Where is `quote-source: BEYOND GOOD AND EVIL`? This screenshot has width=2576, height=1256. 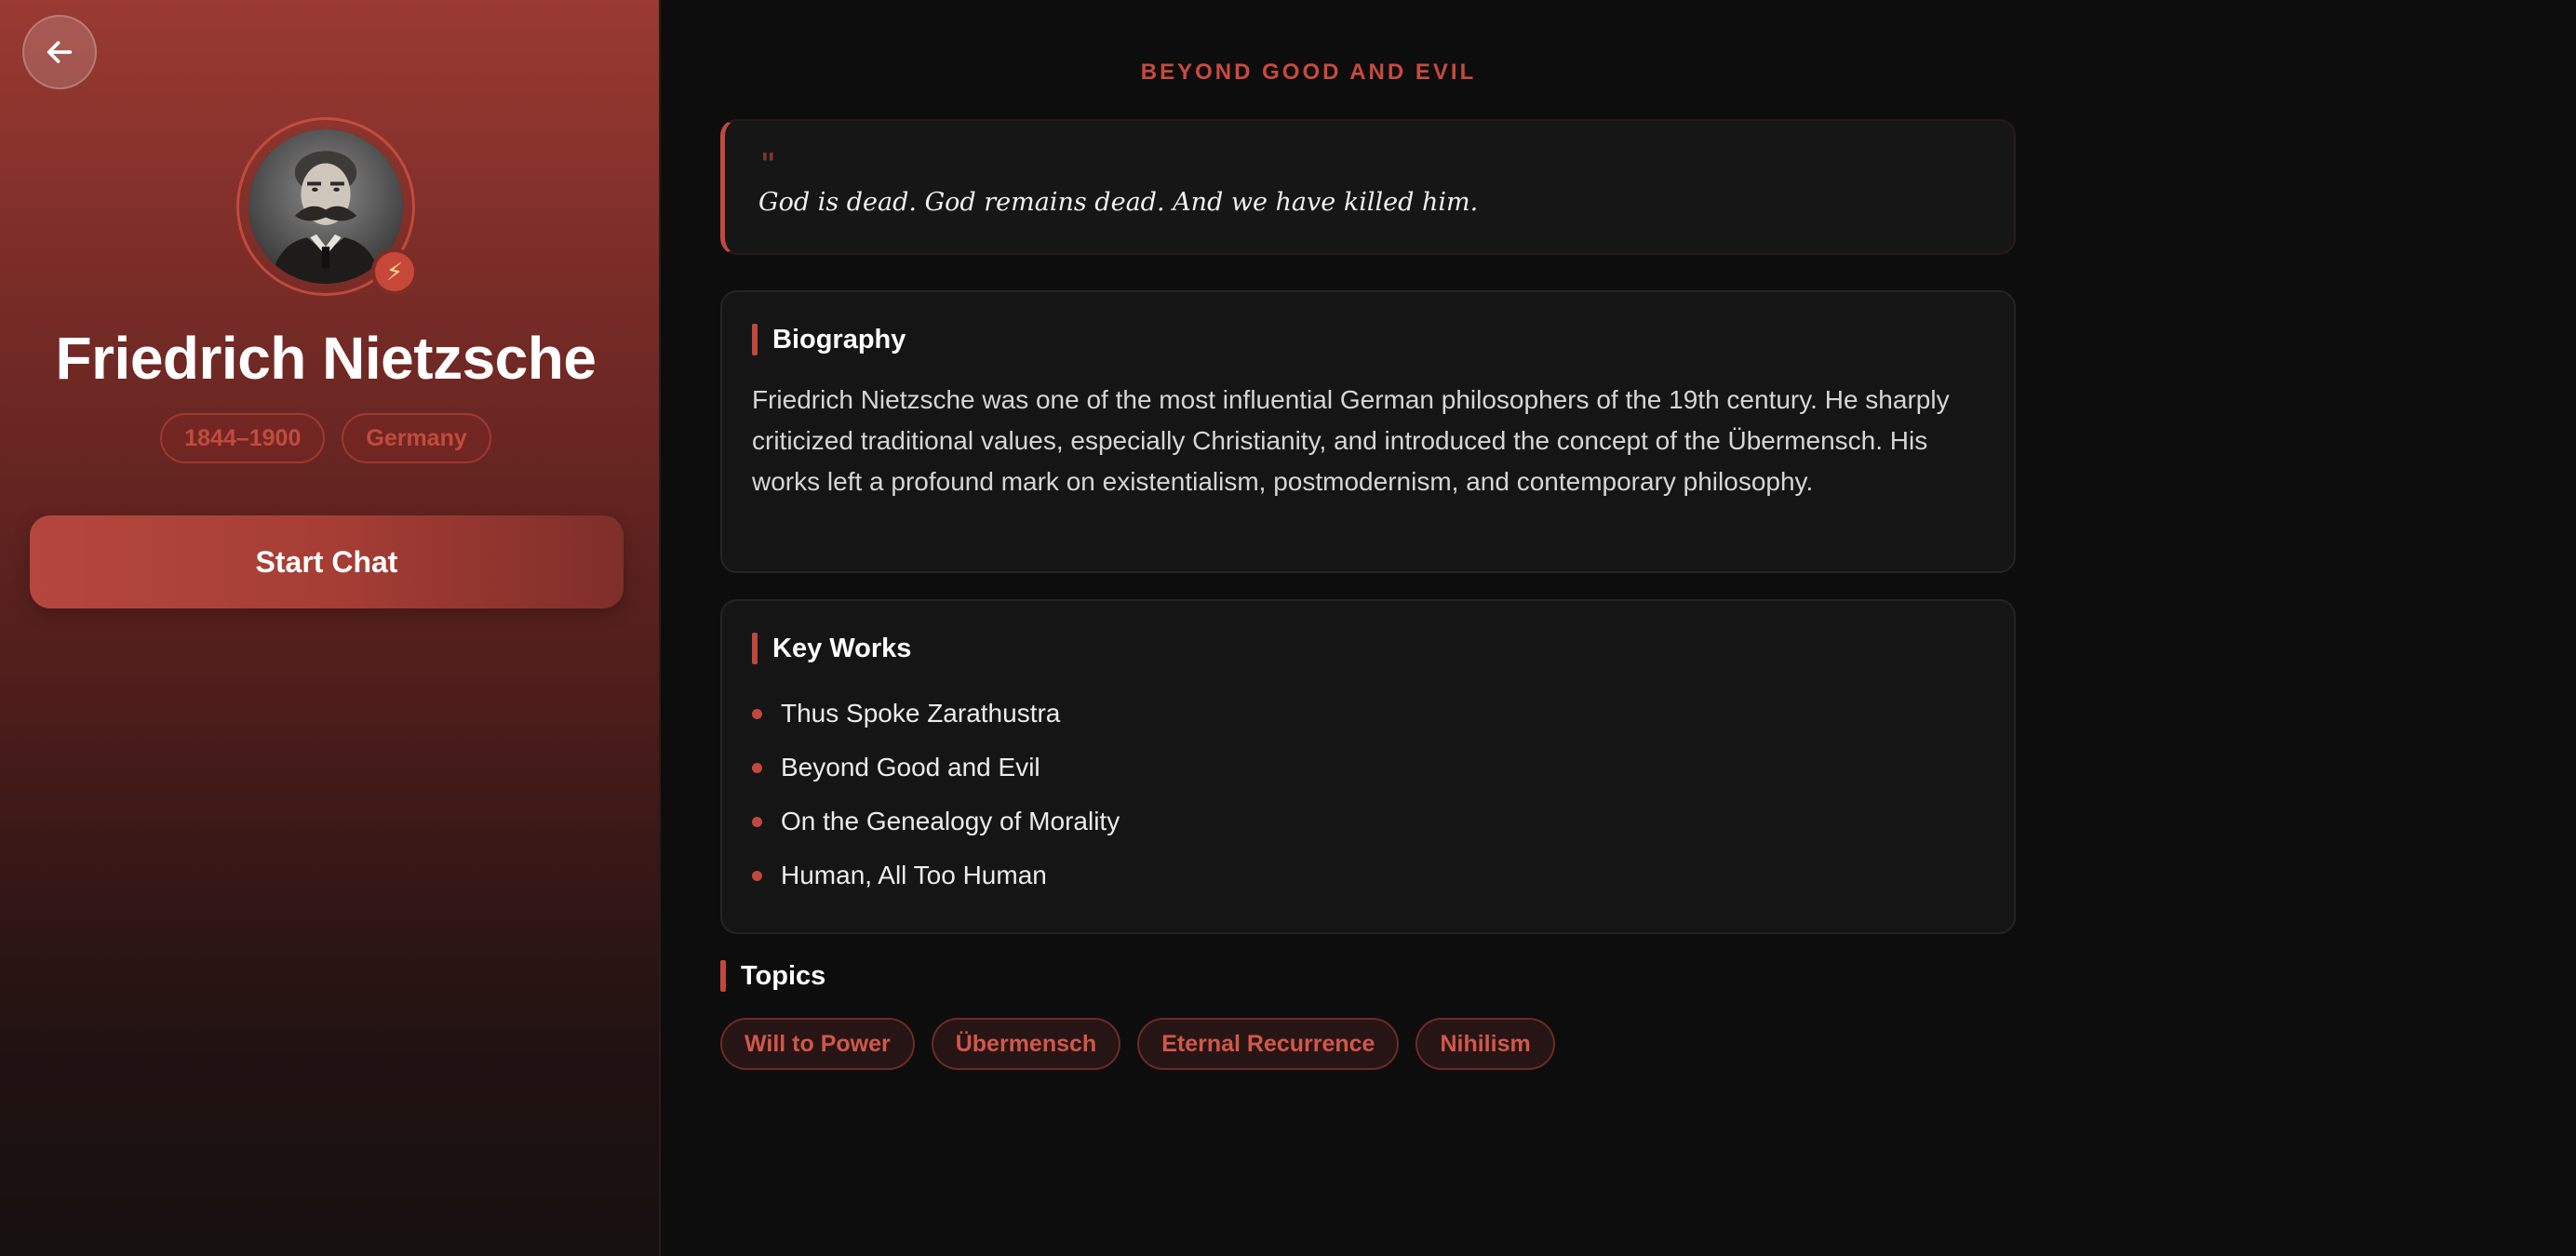
quote-source: BEYOND GOOD AND EVIL is located at coordinates (1308, 72).